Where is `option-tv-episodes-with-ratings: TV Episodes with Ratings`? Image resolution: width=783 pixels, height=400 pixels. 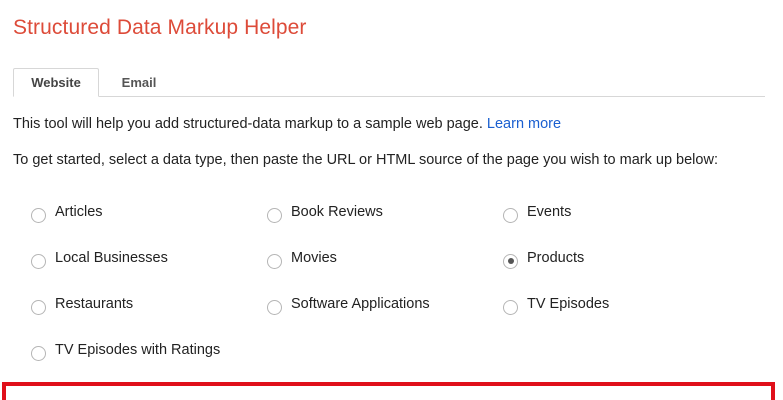
option-tv-episodes-with-ratings: TV Episodes with Ratings is located at coordinates (125, 353).